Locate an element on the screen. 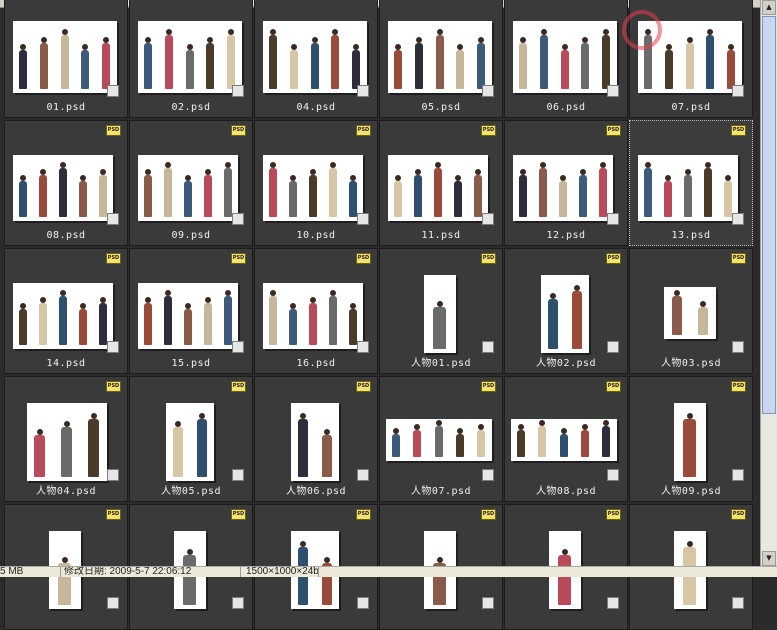 This screenshot has height=630, width=777. thumbnail-cell: PSD 15.psd is located at coordinates (191, 311).